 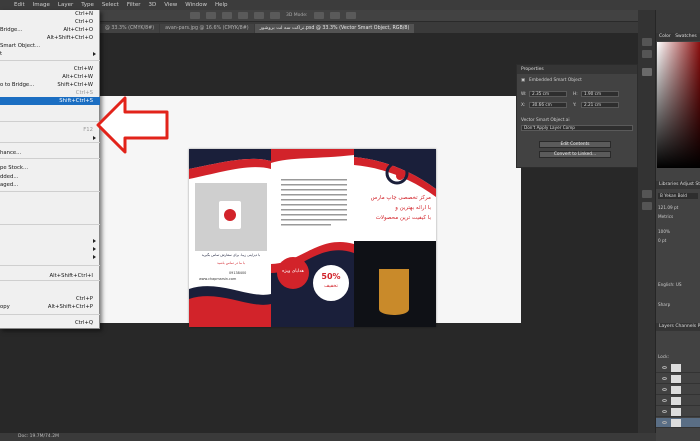 I want to click on align-left-icon, so click(x=195, y=15).